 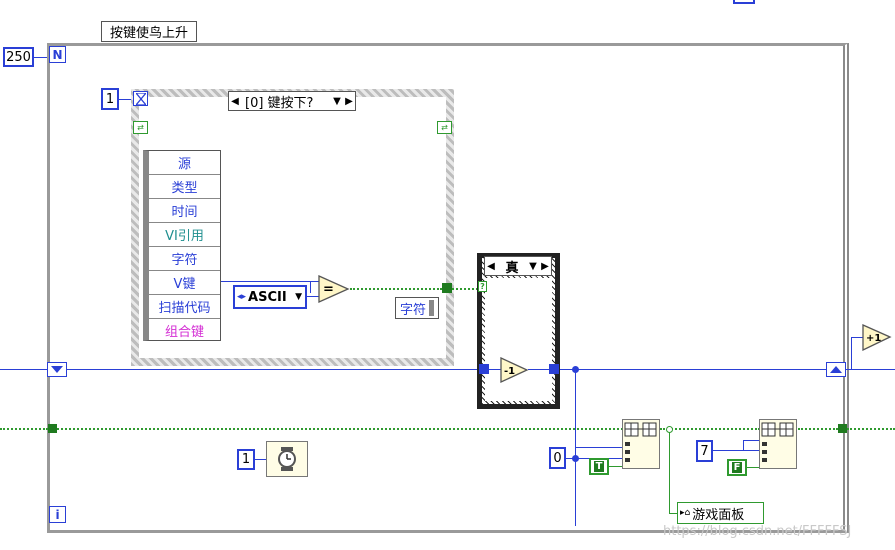 What do you see at coordinates (554, 369) in the screenshot?
I see `case-output-tunnel` at bounding box center [554, 369].